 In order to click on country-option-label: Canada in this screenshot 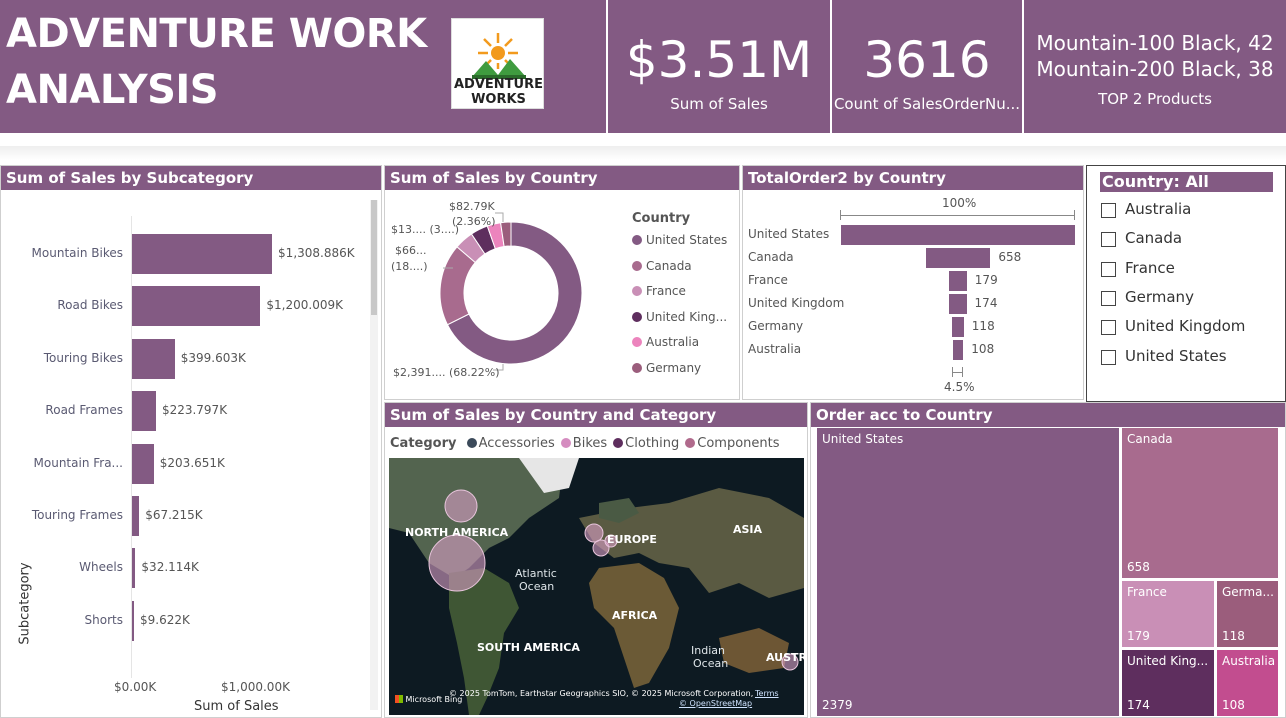, I will do `click(1153, 238)`.